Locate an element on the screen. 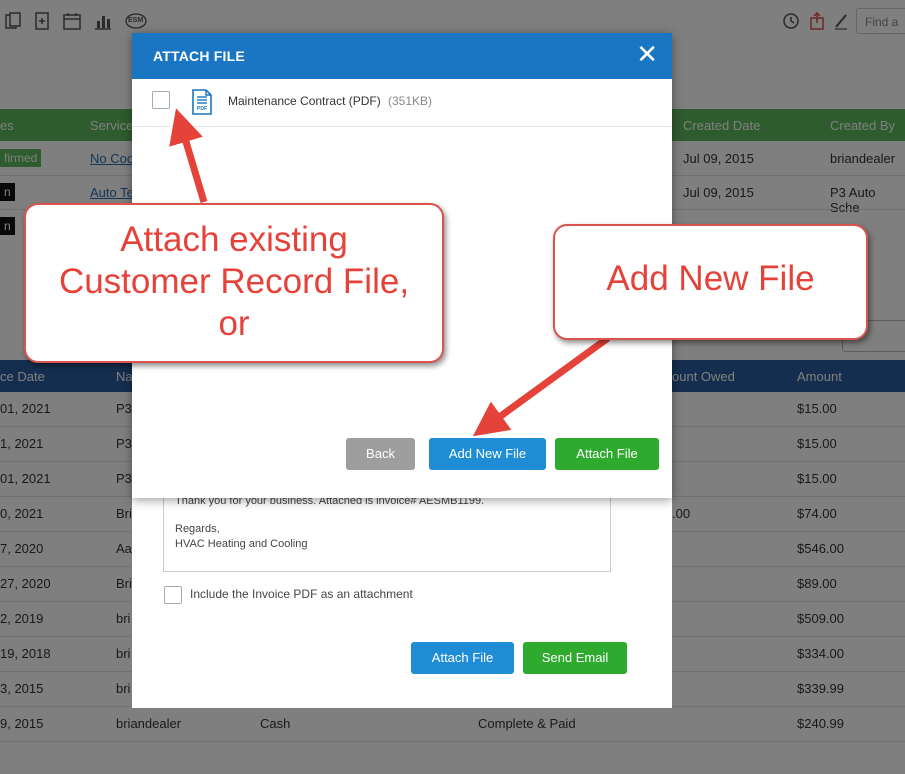 This screenshot has height=774, width=905. callout-attach-existing: Attach existing Customer Record File, or is located at coordinates (234, 283).